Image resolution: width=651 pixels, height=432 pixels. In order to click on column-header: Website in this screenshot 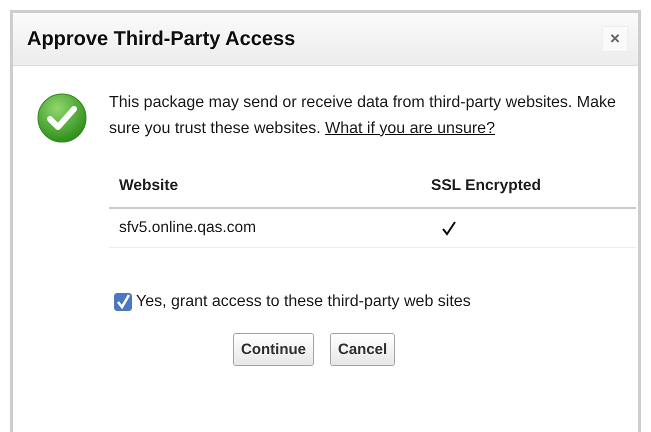, I will do `click(265, 186)`.